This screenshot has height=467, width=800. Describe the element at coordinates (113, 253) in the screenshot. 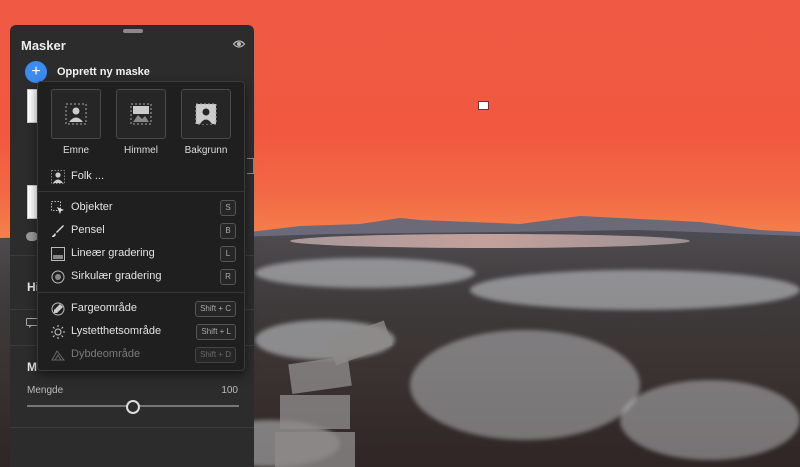

I see `menu-item-label: Lineær gradering` at that location.